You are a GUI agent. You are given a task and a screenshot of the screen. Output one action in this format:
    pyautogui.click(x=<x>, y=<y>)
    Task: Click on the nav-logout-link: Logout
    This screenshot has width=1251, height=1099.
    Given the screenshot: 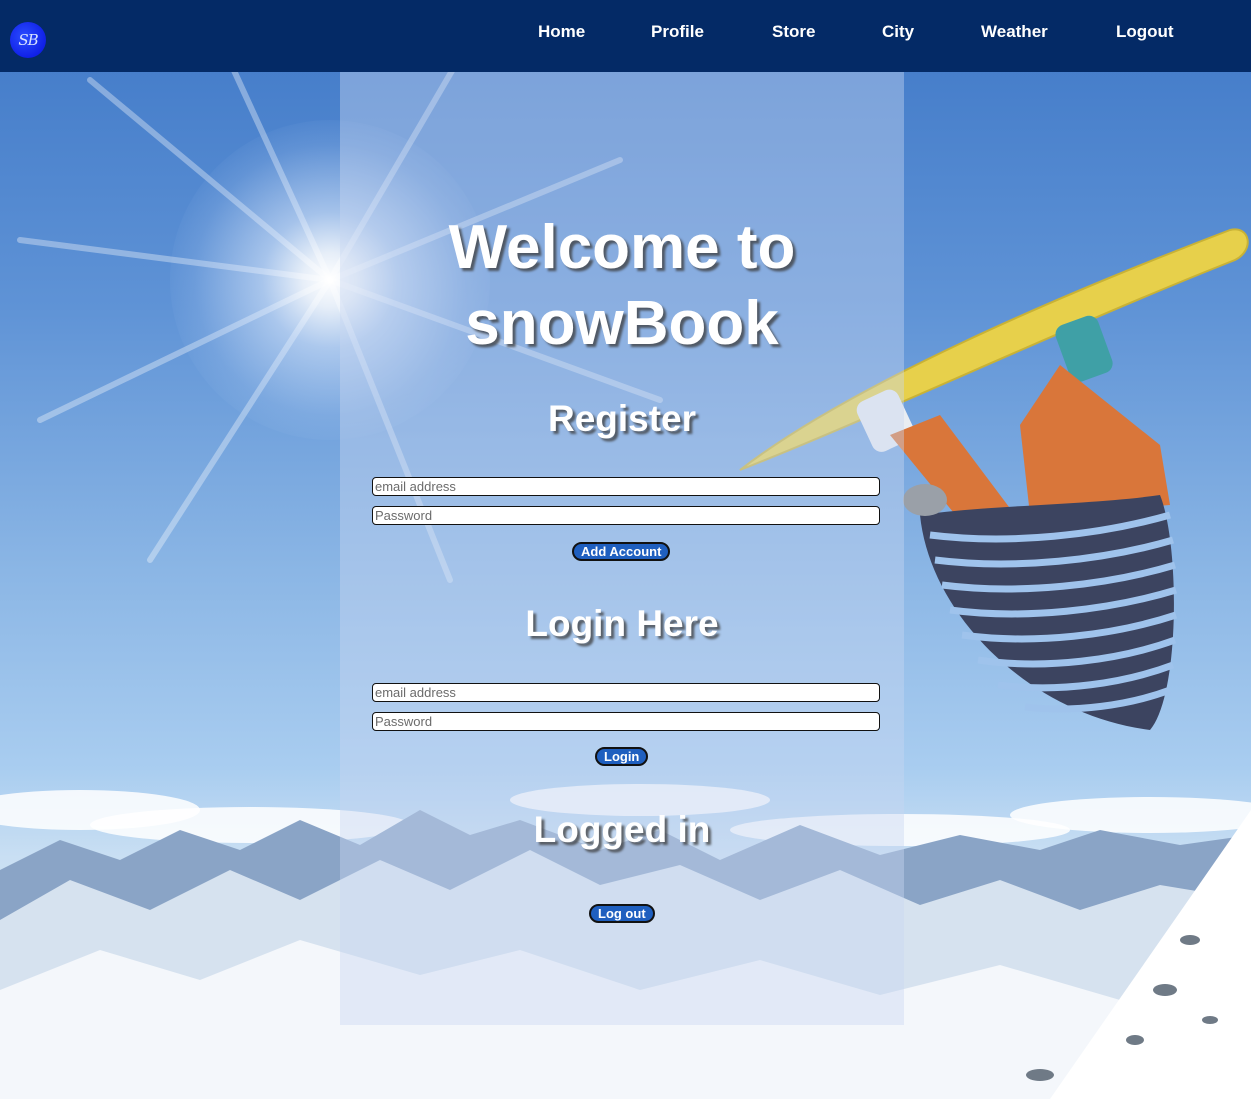 What is the action you would take?
    pyautogui.click(x=1145, y=32)
    